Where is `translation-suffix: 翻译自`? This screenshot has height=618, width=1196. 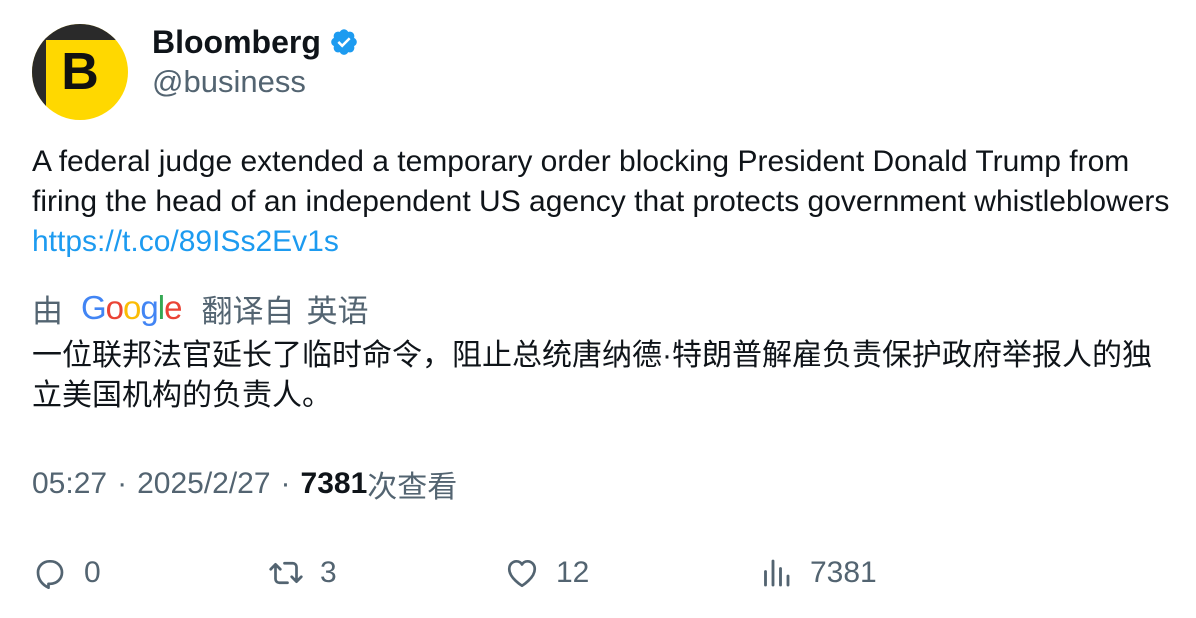
translation-suffix: 翻译自 is located at coordinates (248, 311).